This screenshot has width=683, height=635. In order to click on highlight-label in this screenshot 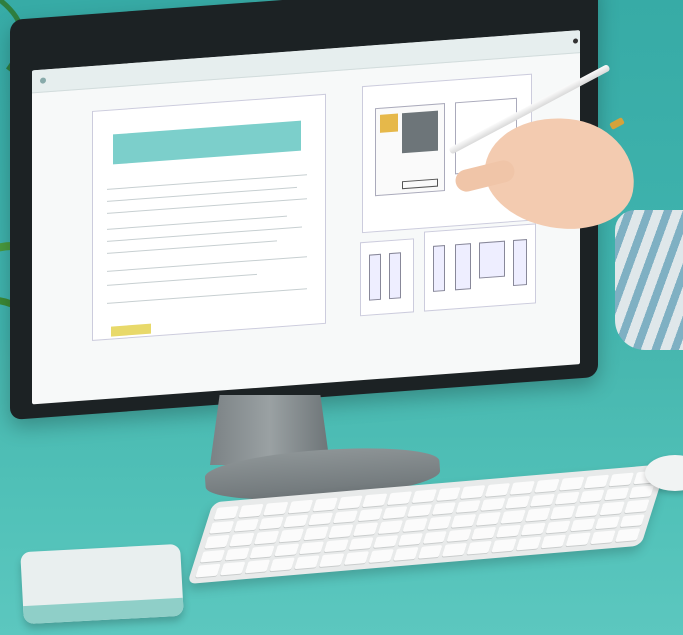, I will do `click(131, 330)`.